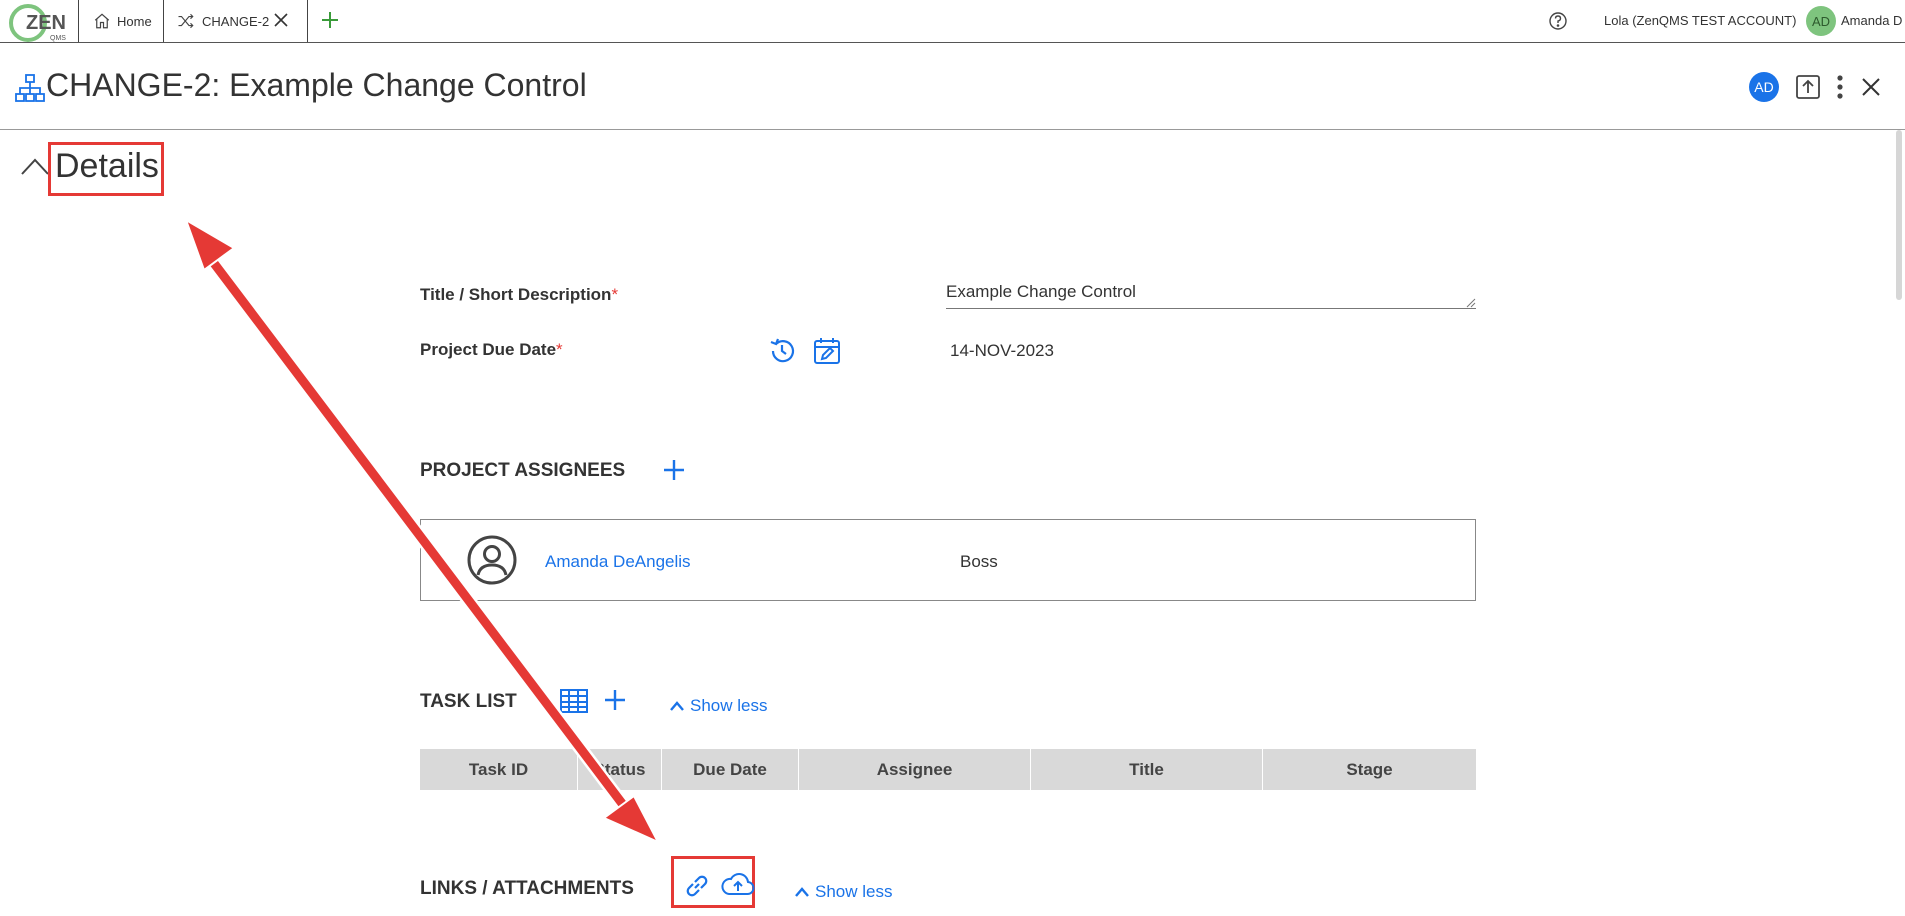 This screenshot has height=916, width=1905. Describe the element at coordinates (523, 470) in the screenshot. I see `project-assignees-heading: PROJECT ASSIGNEES` at that location.